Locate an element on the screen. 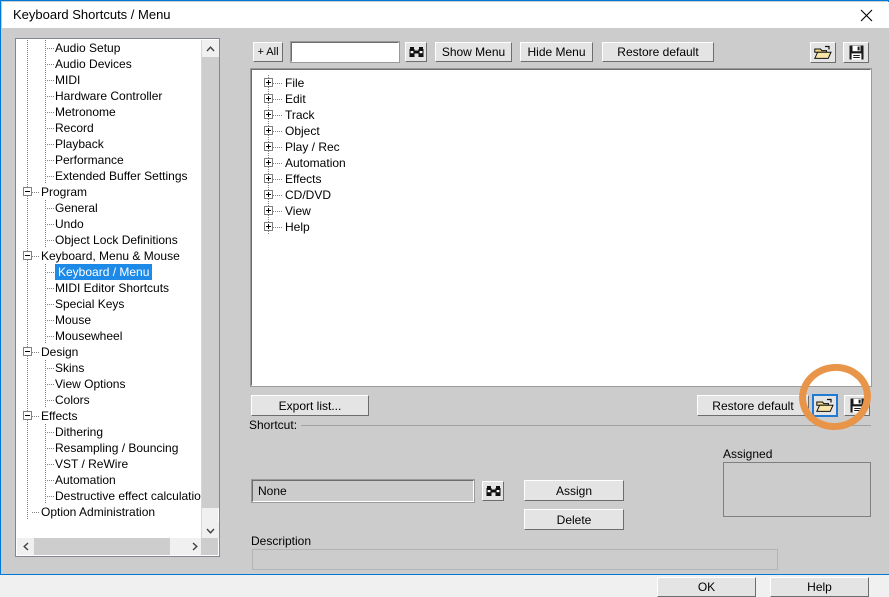 This screenshot has width=889, height=597. save-menu-set-button is located at coordinates (856, 52).